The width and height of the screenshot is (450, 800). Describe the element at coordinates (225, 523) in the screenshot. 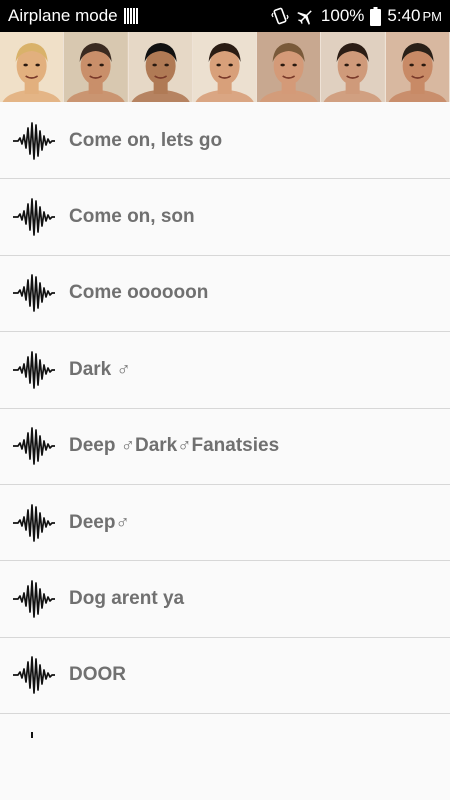

I see `sound-list-item: Deep♂` at that location.